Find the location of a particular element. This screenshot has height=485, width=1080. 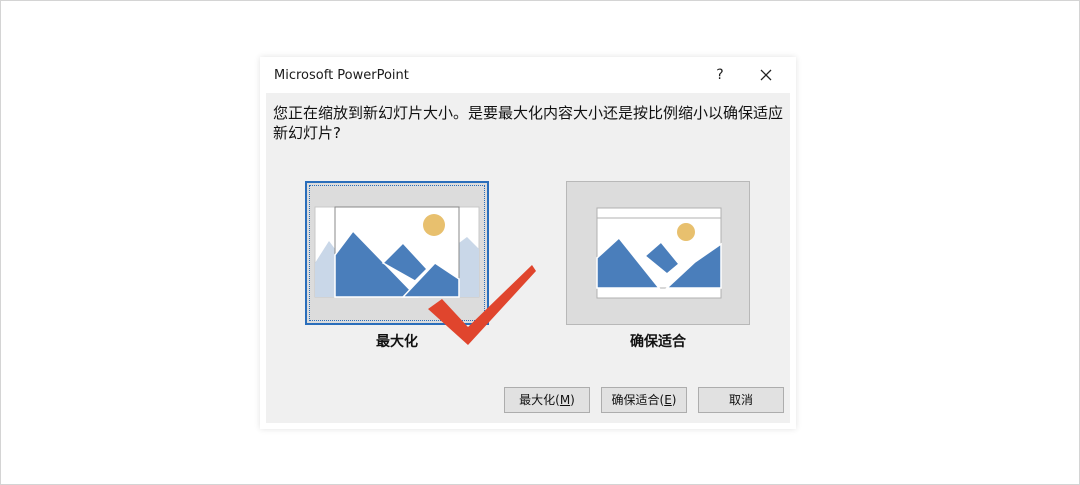

close-icon is located at coordinates (766, 75).